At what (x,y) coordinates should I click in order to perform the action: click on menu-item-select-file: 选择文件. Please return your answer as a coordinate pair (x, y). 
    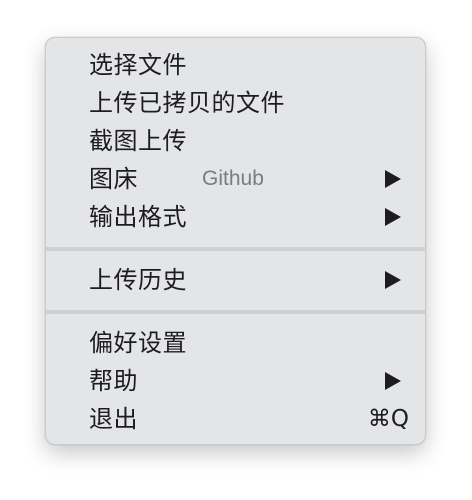
    Looking at the image, I should click on (235, 65).